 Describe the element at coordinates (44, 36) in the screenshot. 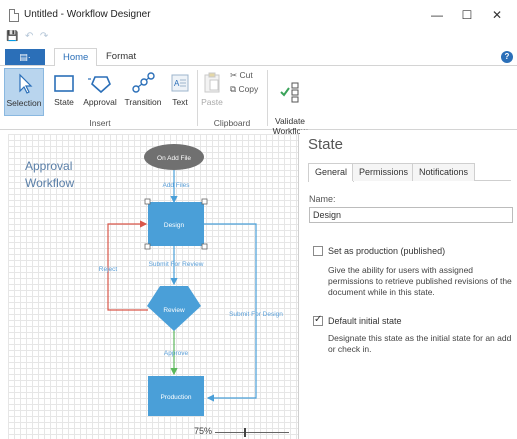

I see `redo-icon: ↷` at that location.